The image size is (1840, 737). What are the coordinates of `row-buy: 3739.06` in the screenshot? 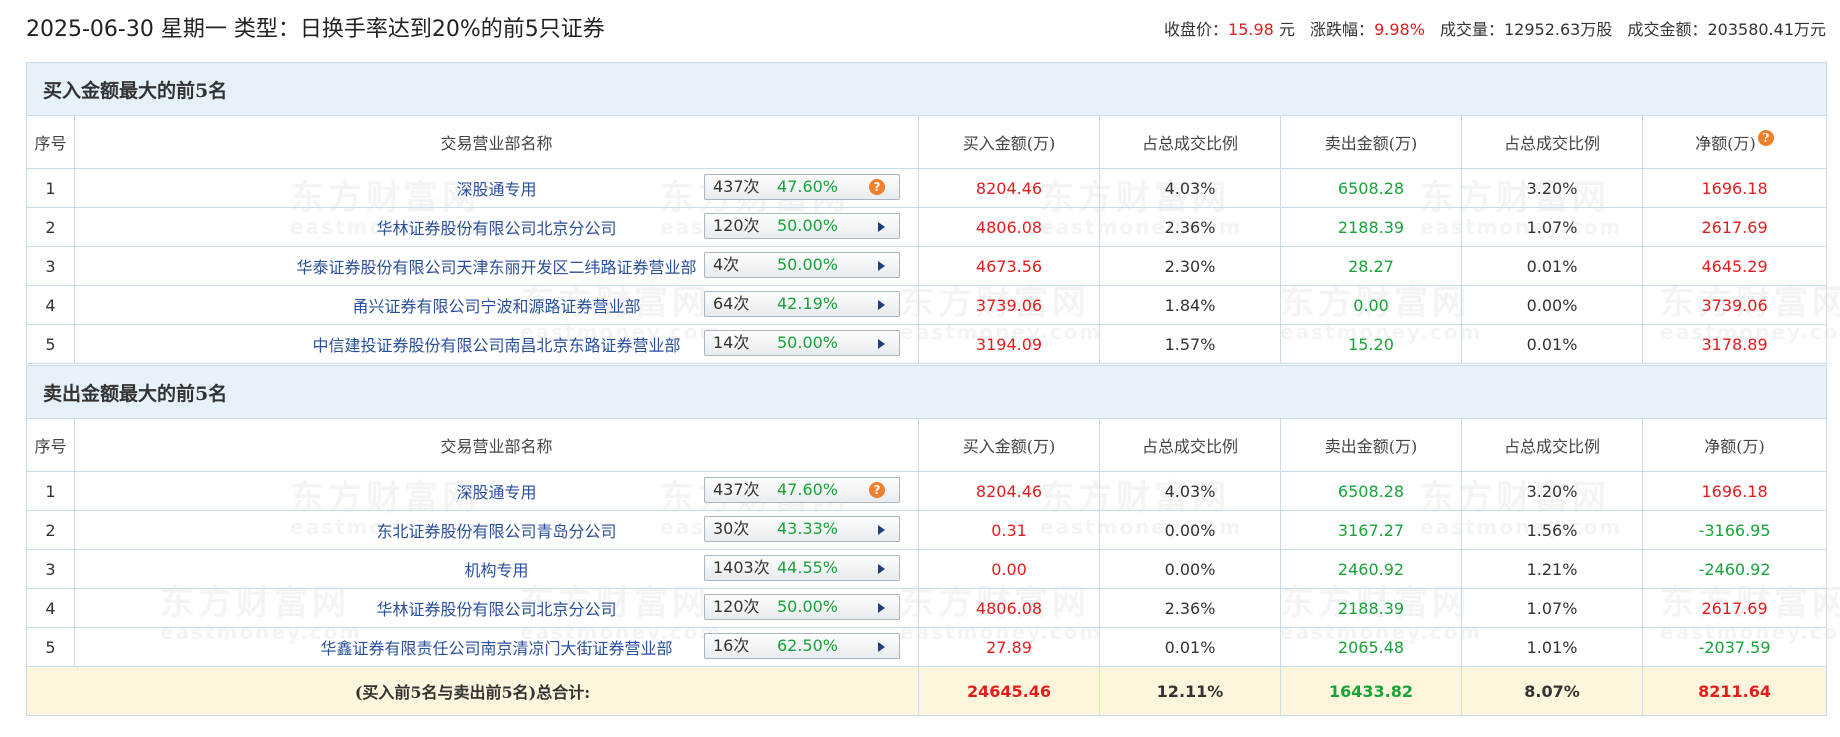 It's located at (1009, 305).